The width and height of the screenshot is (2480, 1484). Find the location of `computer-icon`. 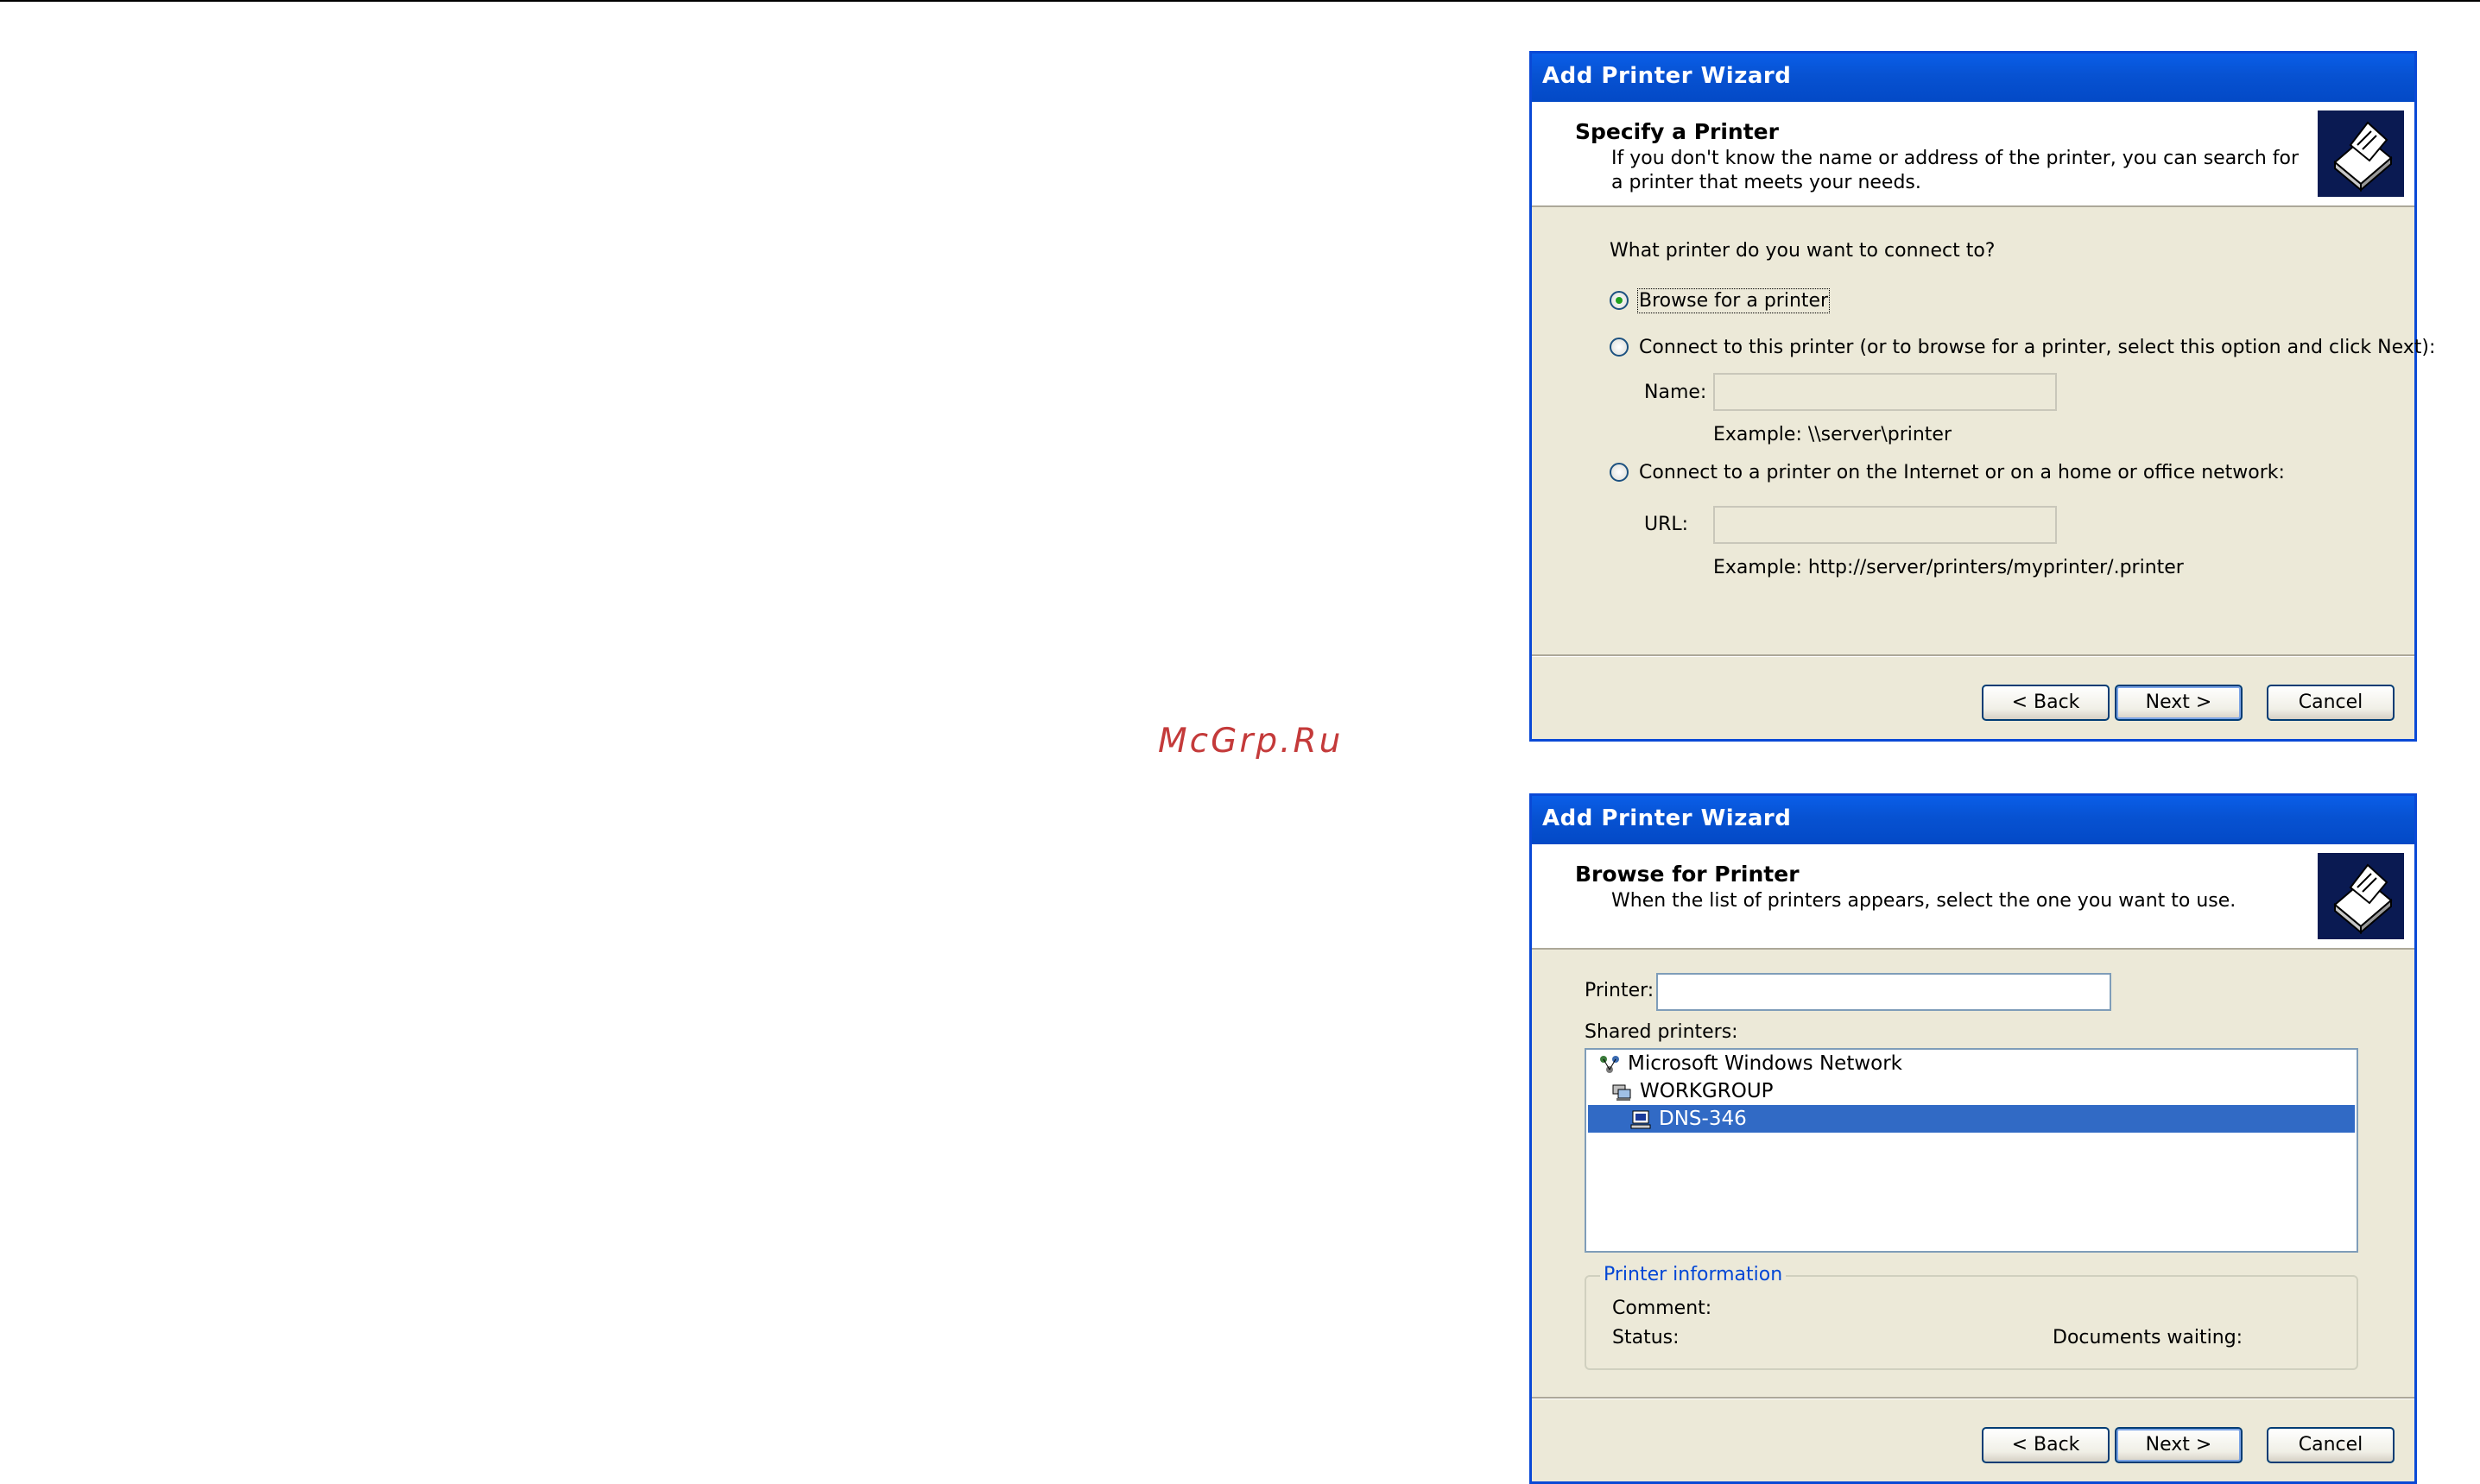

computer-icon is located at coordinates (1640, 1119).